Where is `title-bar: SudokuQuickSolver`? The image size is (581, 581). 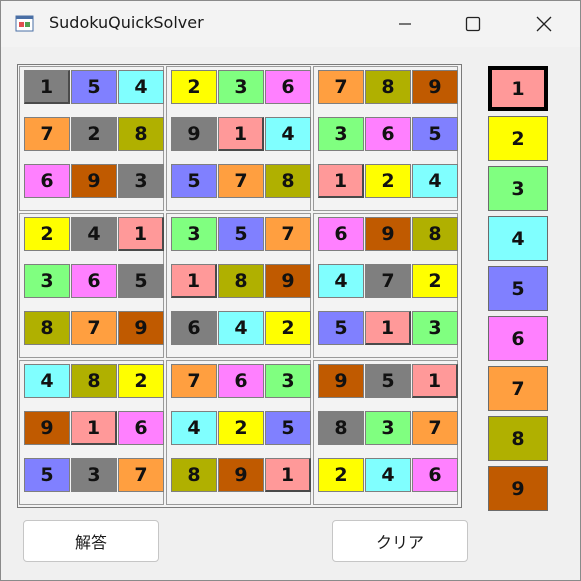 title-bar: SudokuQuickSolver is located at coordinates (290, 24).